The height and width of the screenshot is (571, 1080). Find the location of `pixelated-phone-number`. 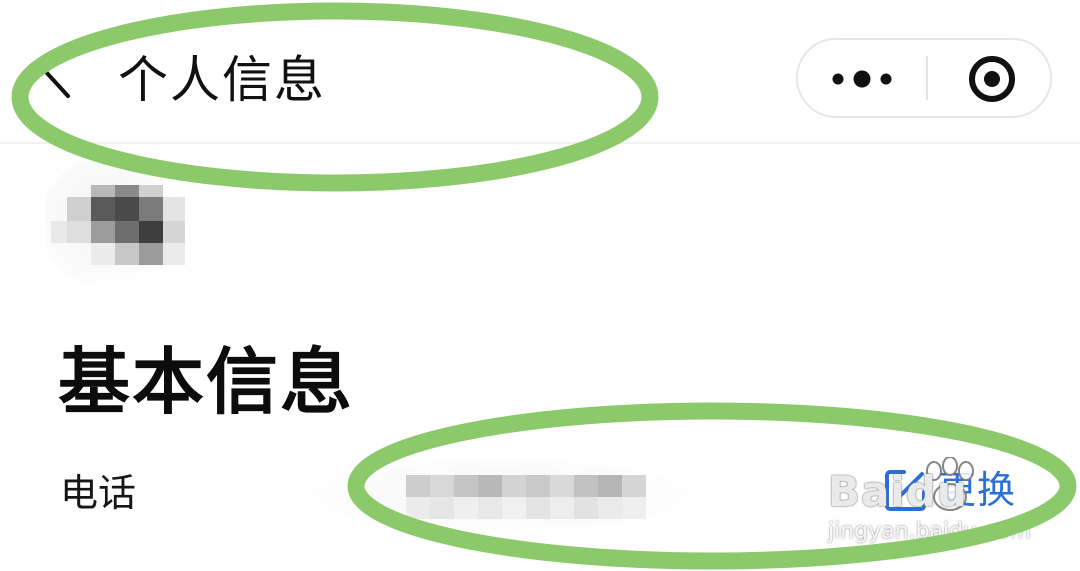

pixelated-phone-number is located at coordinates (500, 495).